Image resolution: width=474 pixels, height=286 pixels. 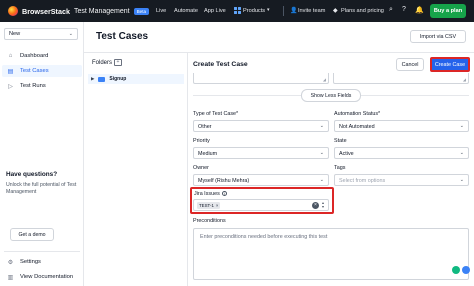 I want to click on invite-team-link: Invite team, so click(x=311, y=11).